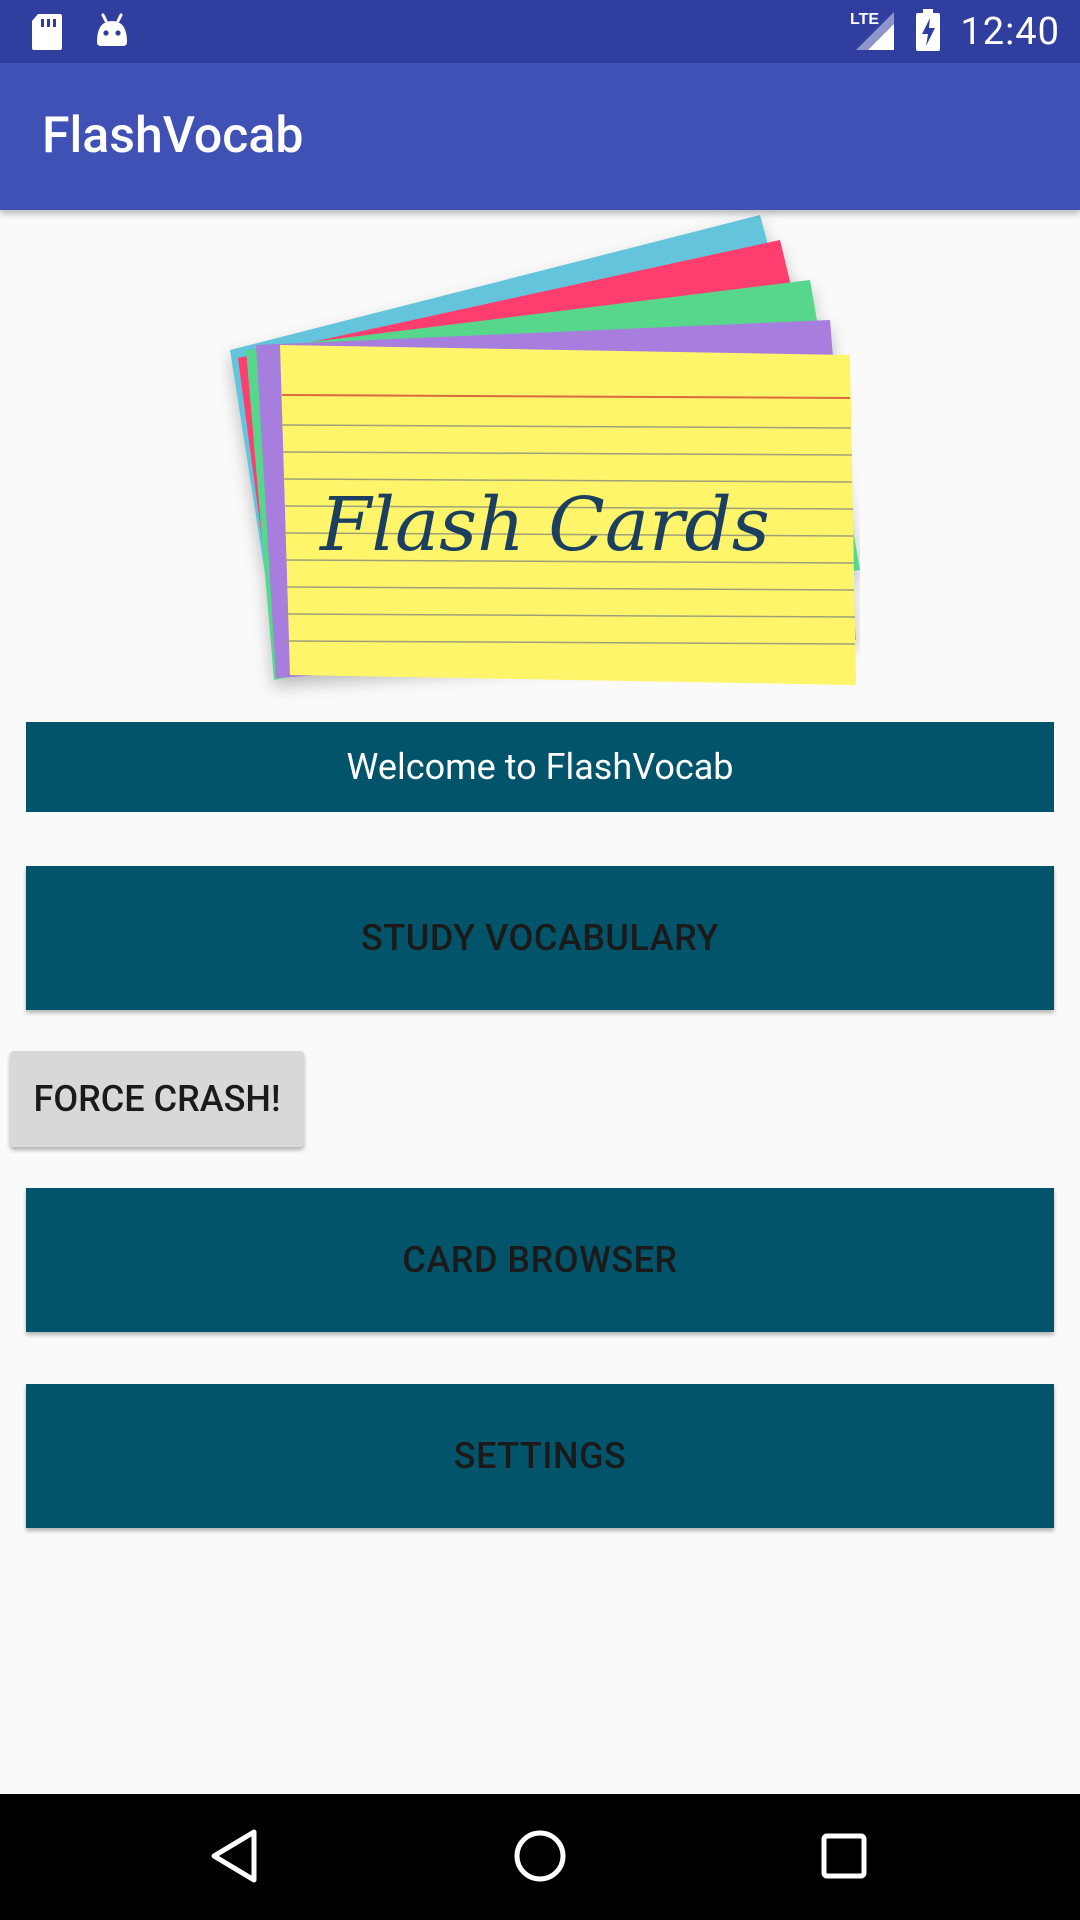  Describe the element at coordinates (112, 34) in the screenshot. I see `android-icon` at that location.